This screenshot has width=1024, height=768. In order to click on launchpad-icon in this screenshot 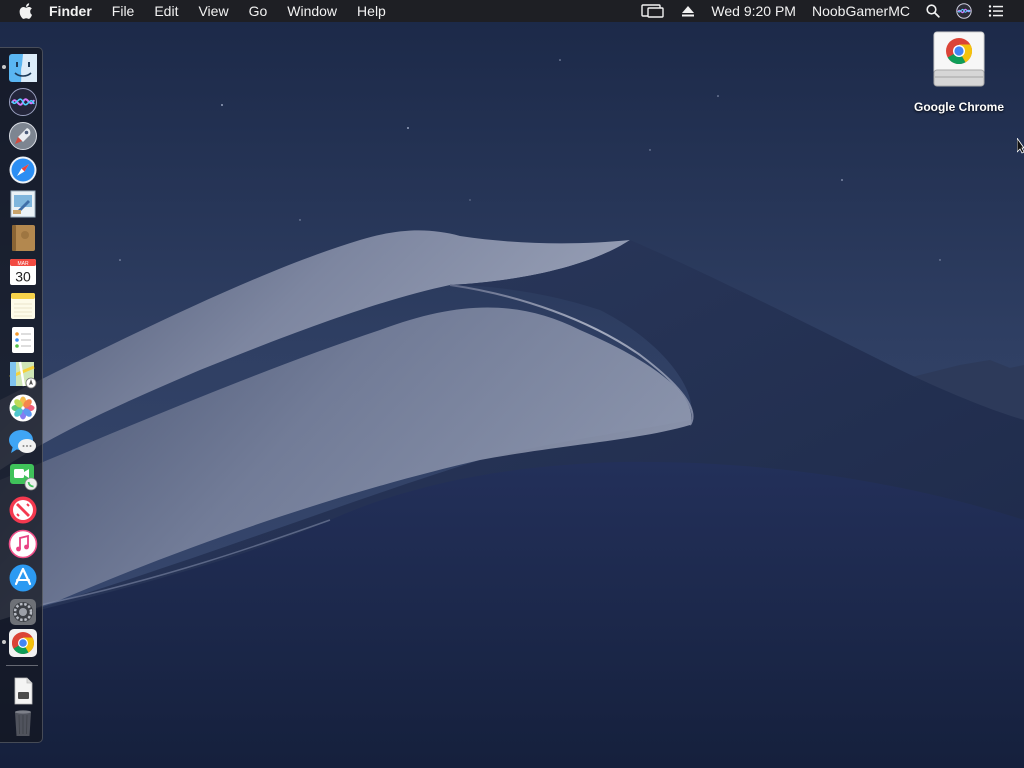, I will do `click(23, 136)`.